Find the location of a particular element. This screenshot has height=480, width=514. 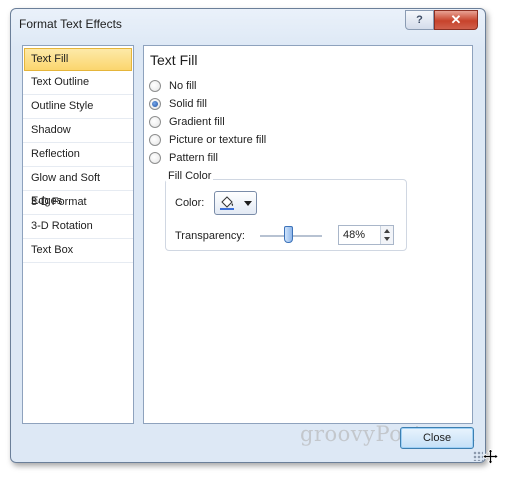

chevron-down-icon is located at coordinates (247, 203).